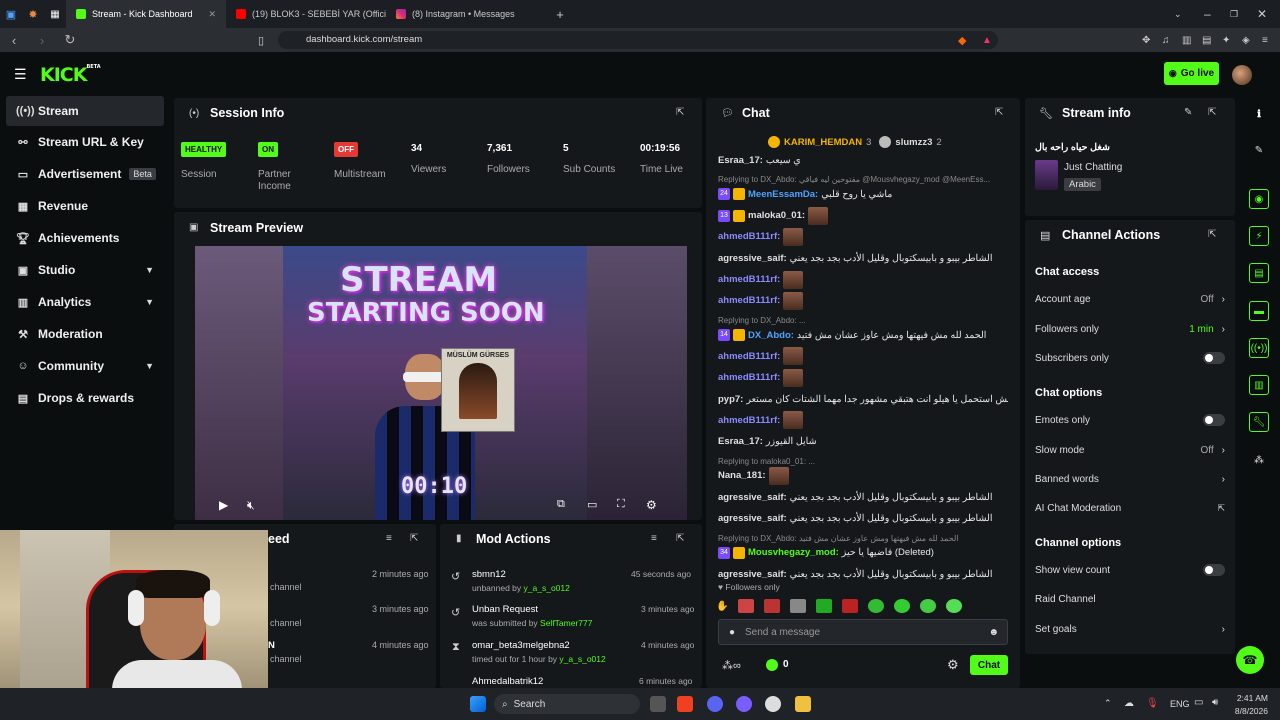  What do you see at coordinates (566, 623) in the screenshot?
I see `mod-action-user: SelfTamer777` at bounding box center [566, 623].